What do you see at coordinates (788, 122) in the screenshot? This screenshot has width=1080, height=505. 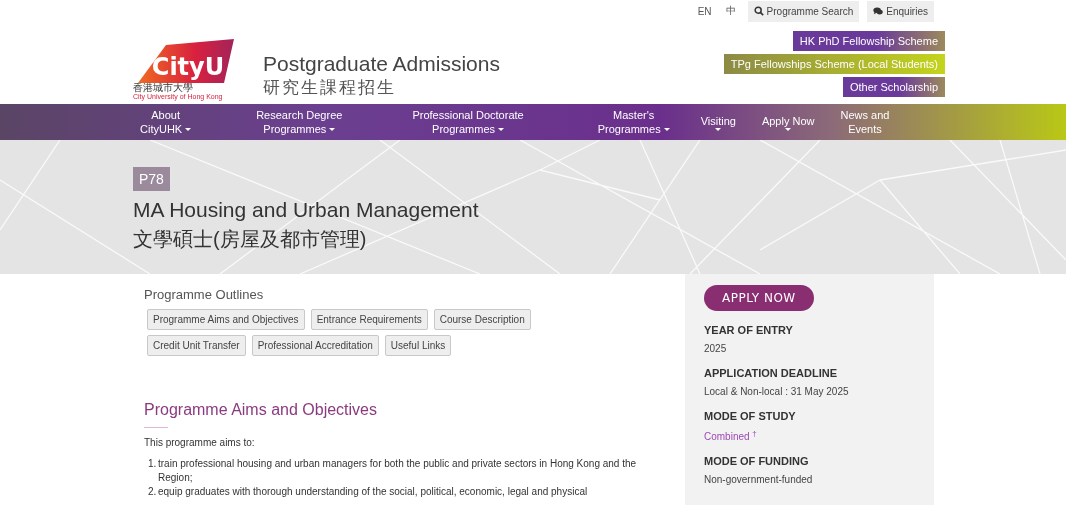 I see `nav-menu-item: Apply Now` at bounding box center [788, 122].